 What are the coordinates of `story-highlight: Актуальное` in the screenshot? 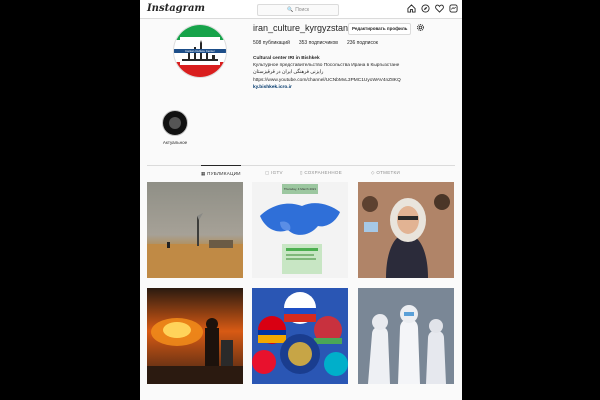 It's located at (175, 127).